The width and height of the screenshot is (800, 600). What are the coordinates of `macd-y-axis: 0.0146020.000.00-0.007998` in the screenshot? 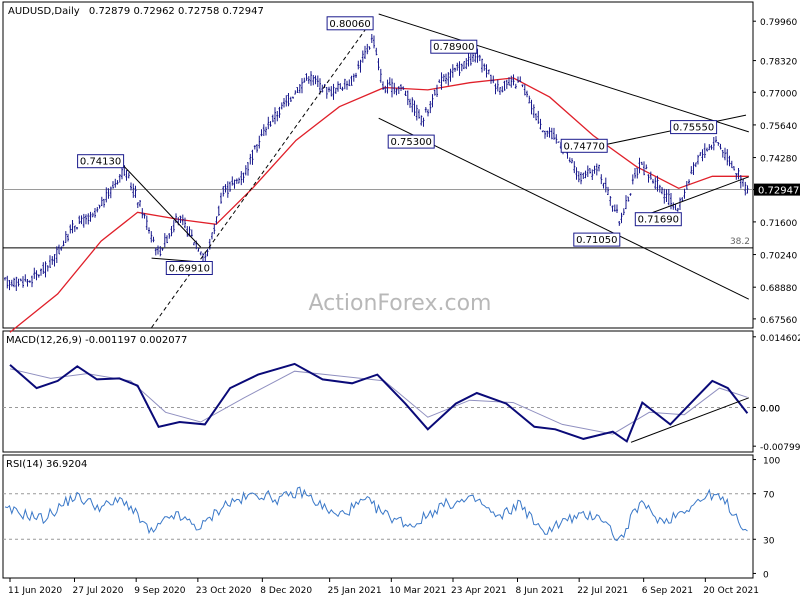 It's located at (776, 393).